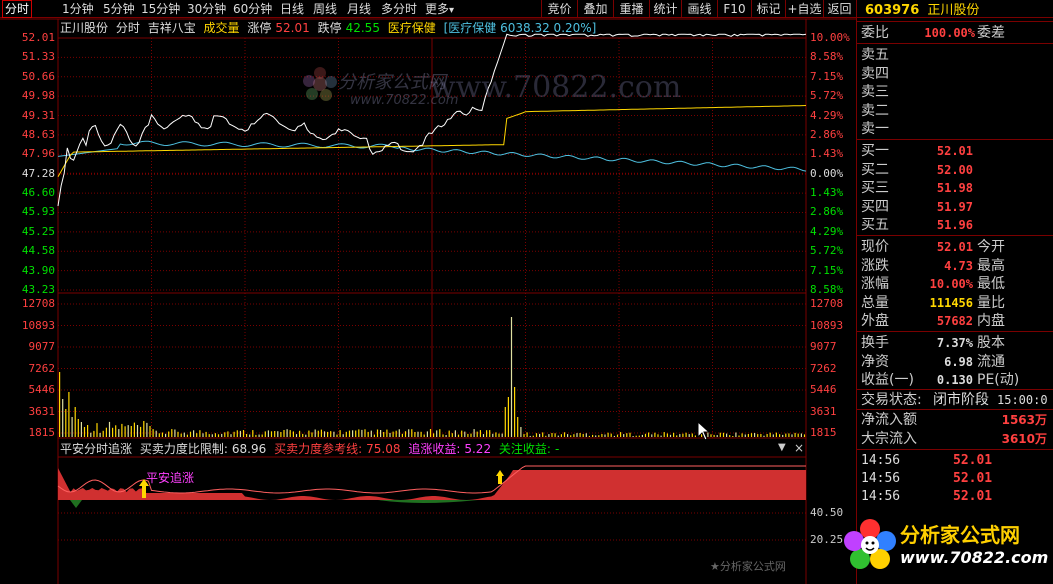 Image resolution: width=1053 pixels, height=584 pixels. I want to click on bid-row: 买三 51.98, so click(955, 188).